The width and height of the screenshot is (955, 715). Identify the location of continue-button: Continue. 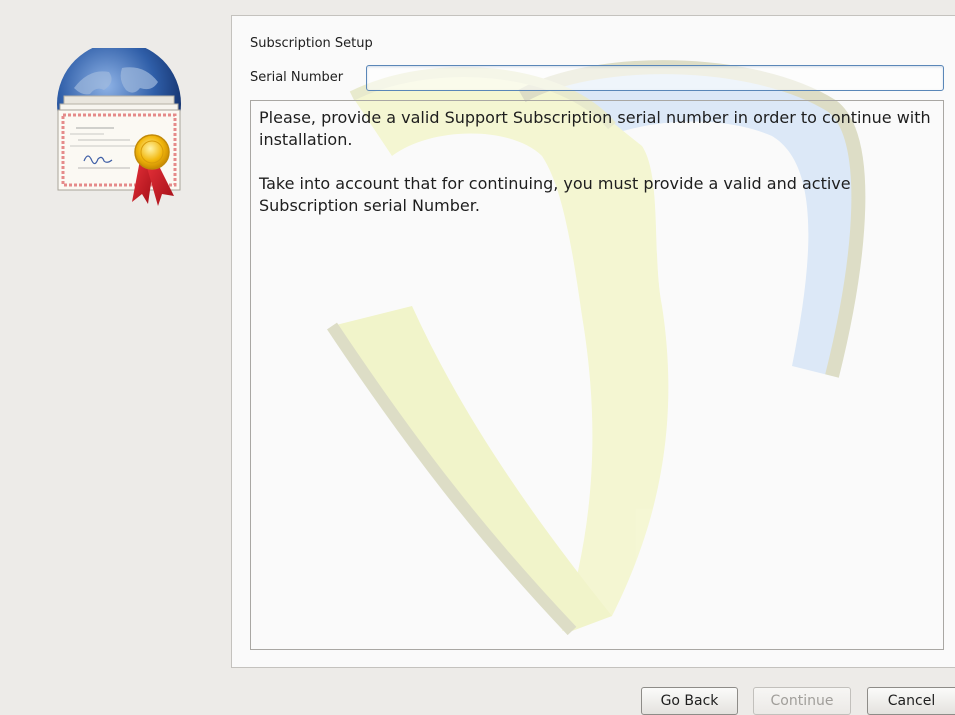
(802, 701).